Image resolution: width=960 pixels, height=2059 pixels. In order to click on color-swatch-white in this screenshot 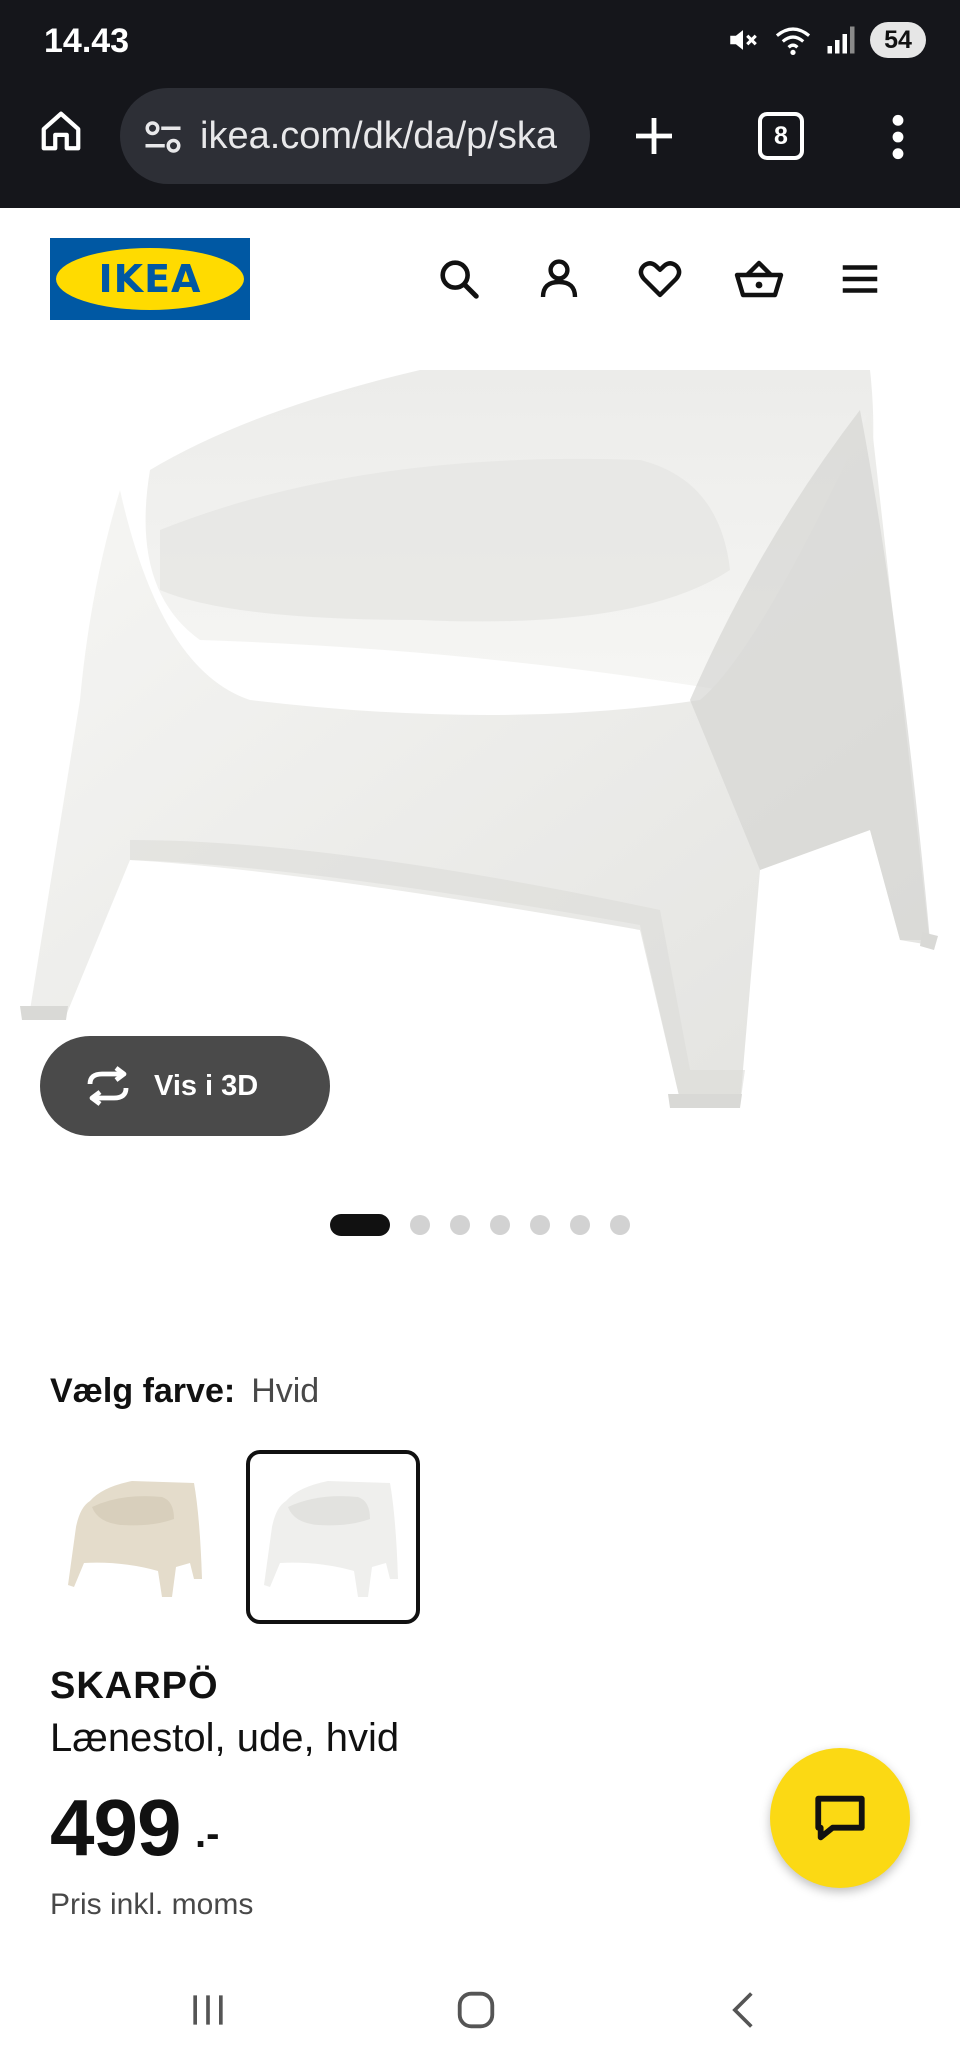, I will do `click(333, 1537)`.